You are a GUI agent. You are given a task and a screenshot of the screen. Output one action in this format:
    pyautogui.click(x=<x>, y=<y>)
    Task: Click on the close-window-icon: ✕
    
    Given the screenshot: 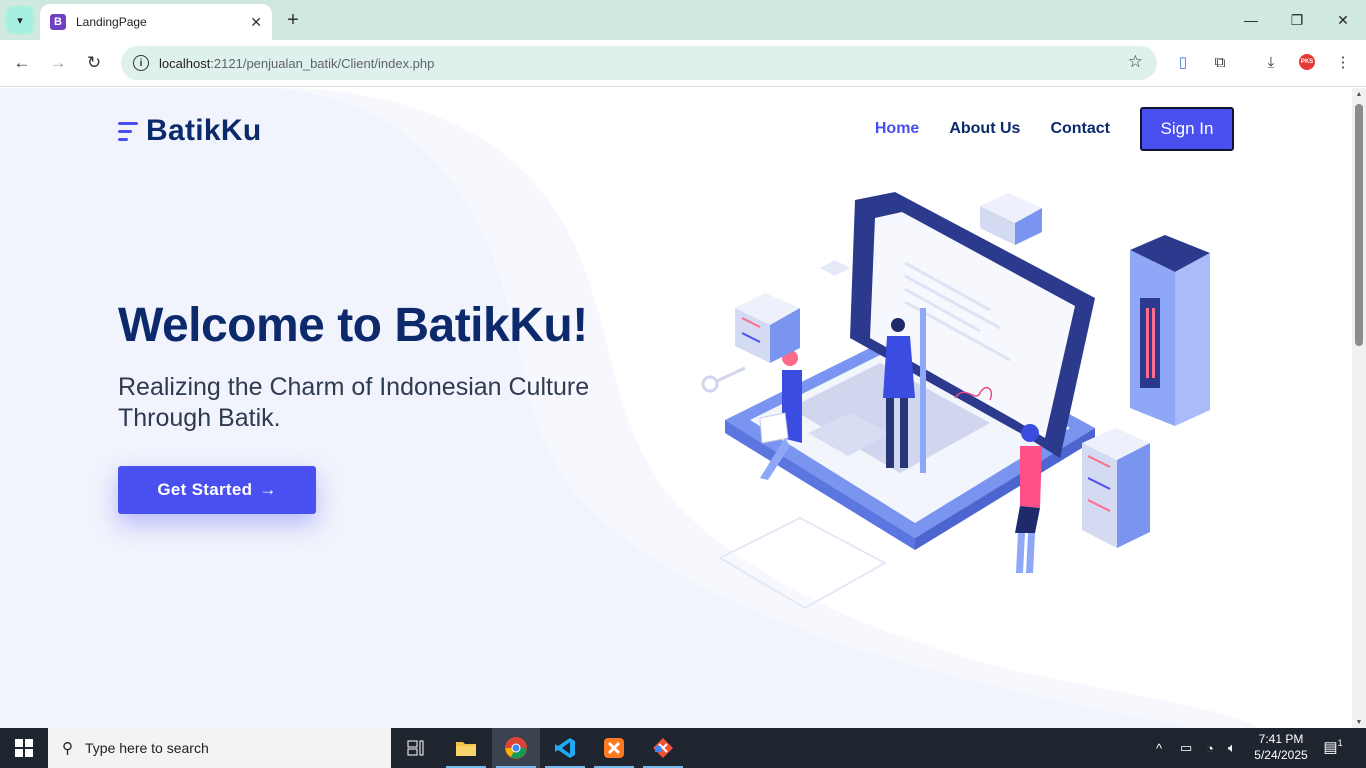 What is the action you would take?
    pyautogui.click(x=1343, y=20)
    